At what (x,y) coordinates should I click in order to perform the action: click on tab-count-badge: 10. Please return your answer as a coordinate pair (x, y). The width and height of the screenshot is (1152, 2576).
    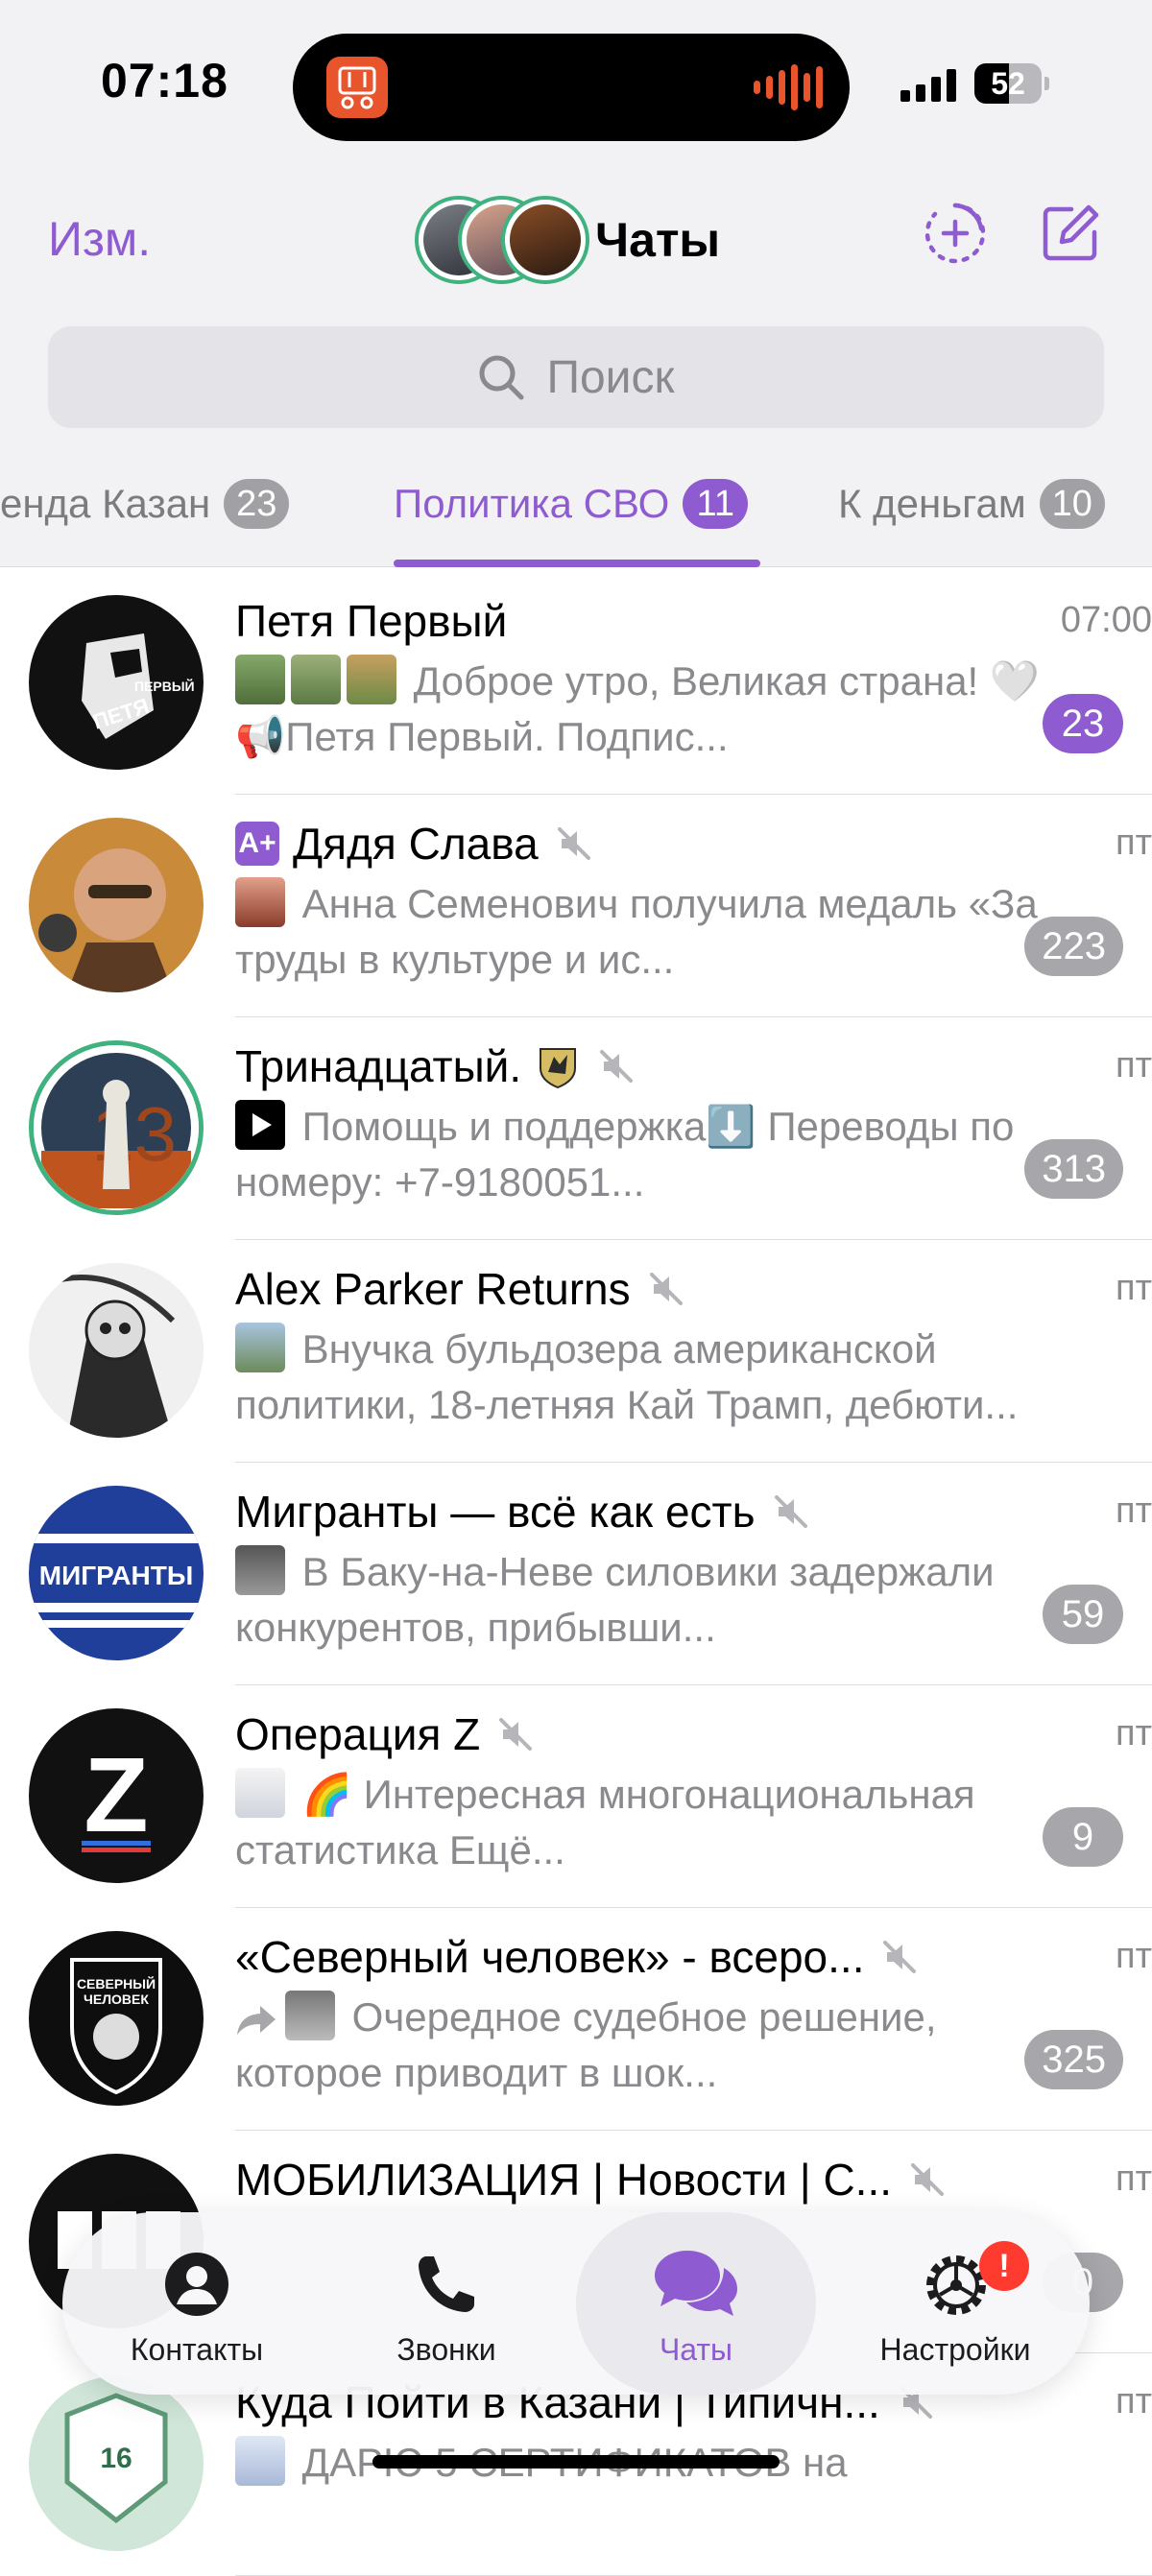
    Looking at the image, I should click on (1072, 504).